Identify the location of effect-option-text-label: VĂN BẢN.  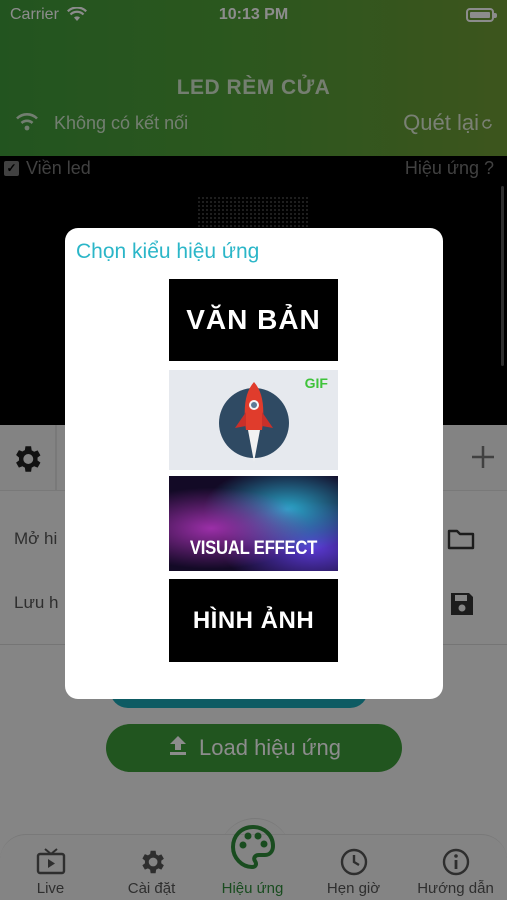
(253, 319).